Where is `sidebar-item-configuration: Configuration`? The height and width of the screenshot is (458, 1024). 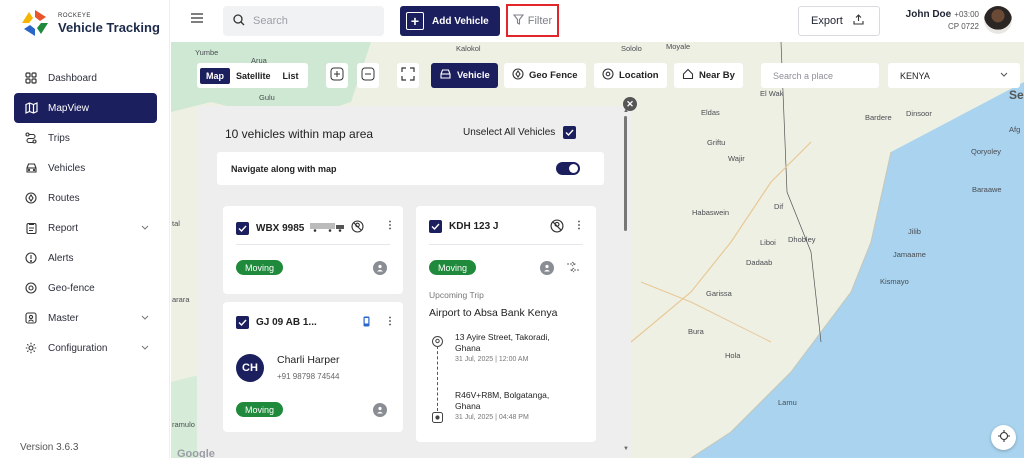
sidebar-item-configuration: Configuration is located at coordinates (85, 348).